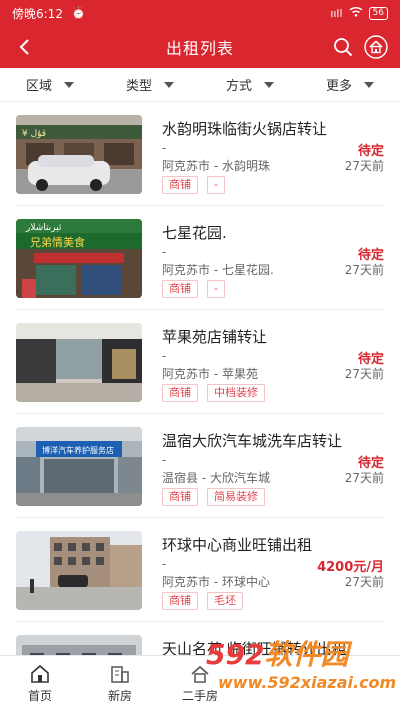  I want to click on listing-tag: 中档装修, so click(236, 393).